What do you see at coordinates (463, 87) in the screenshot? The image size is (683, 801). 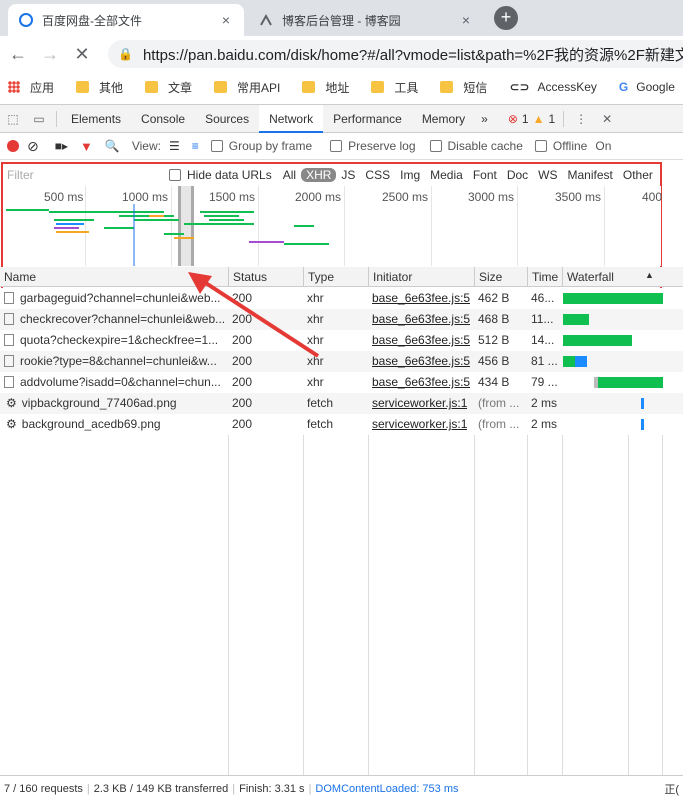 I see `bookmark-folder: 短信` at bounding box center [463, 87].